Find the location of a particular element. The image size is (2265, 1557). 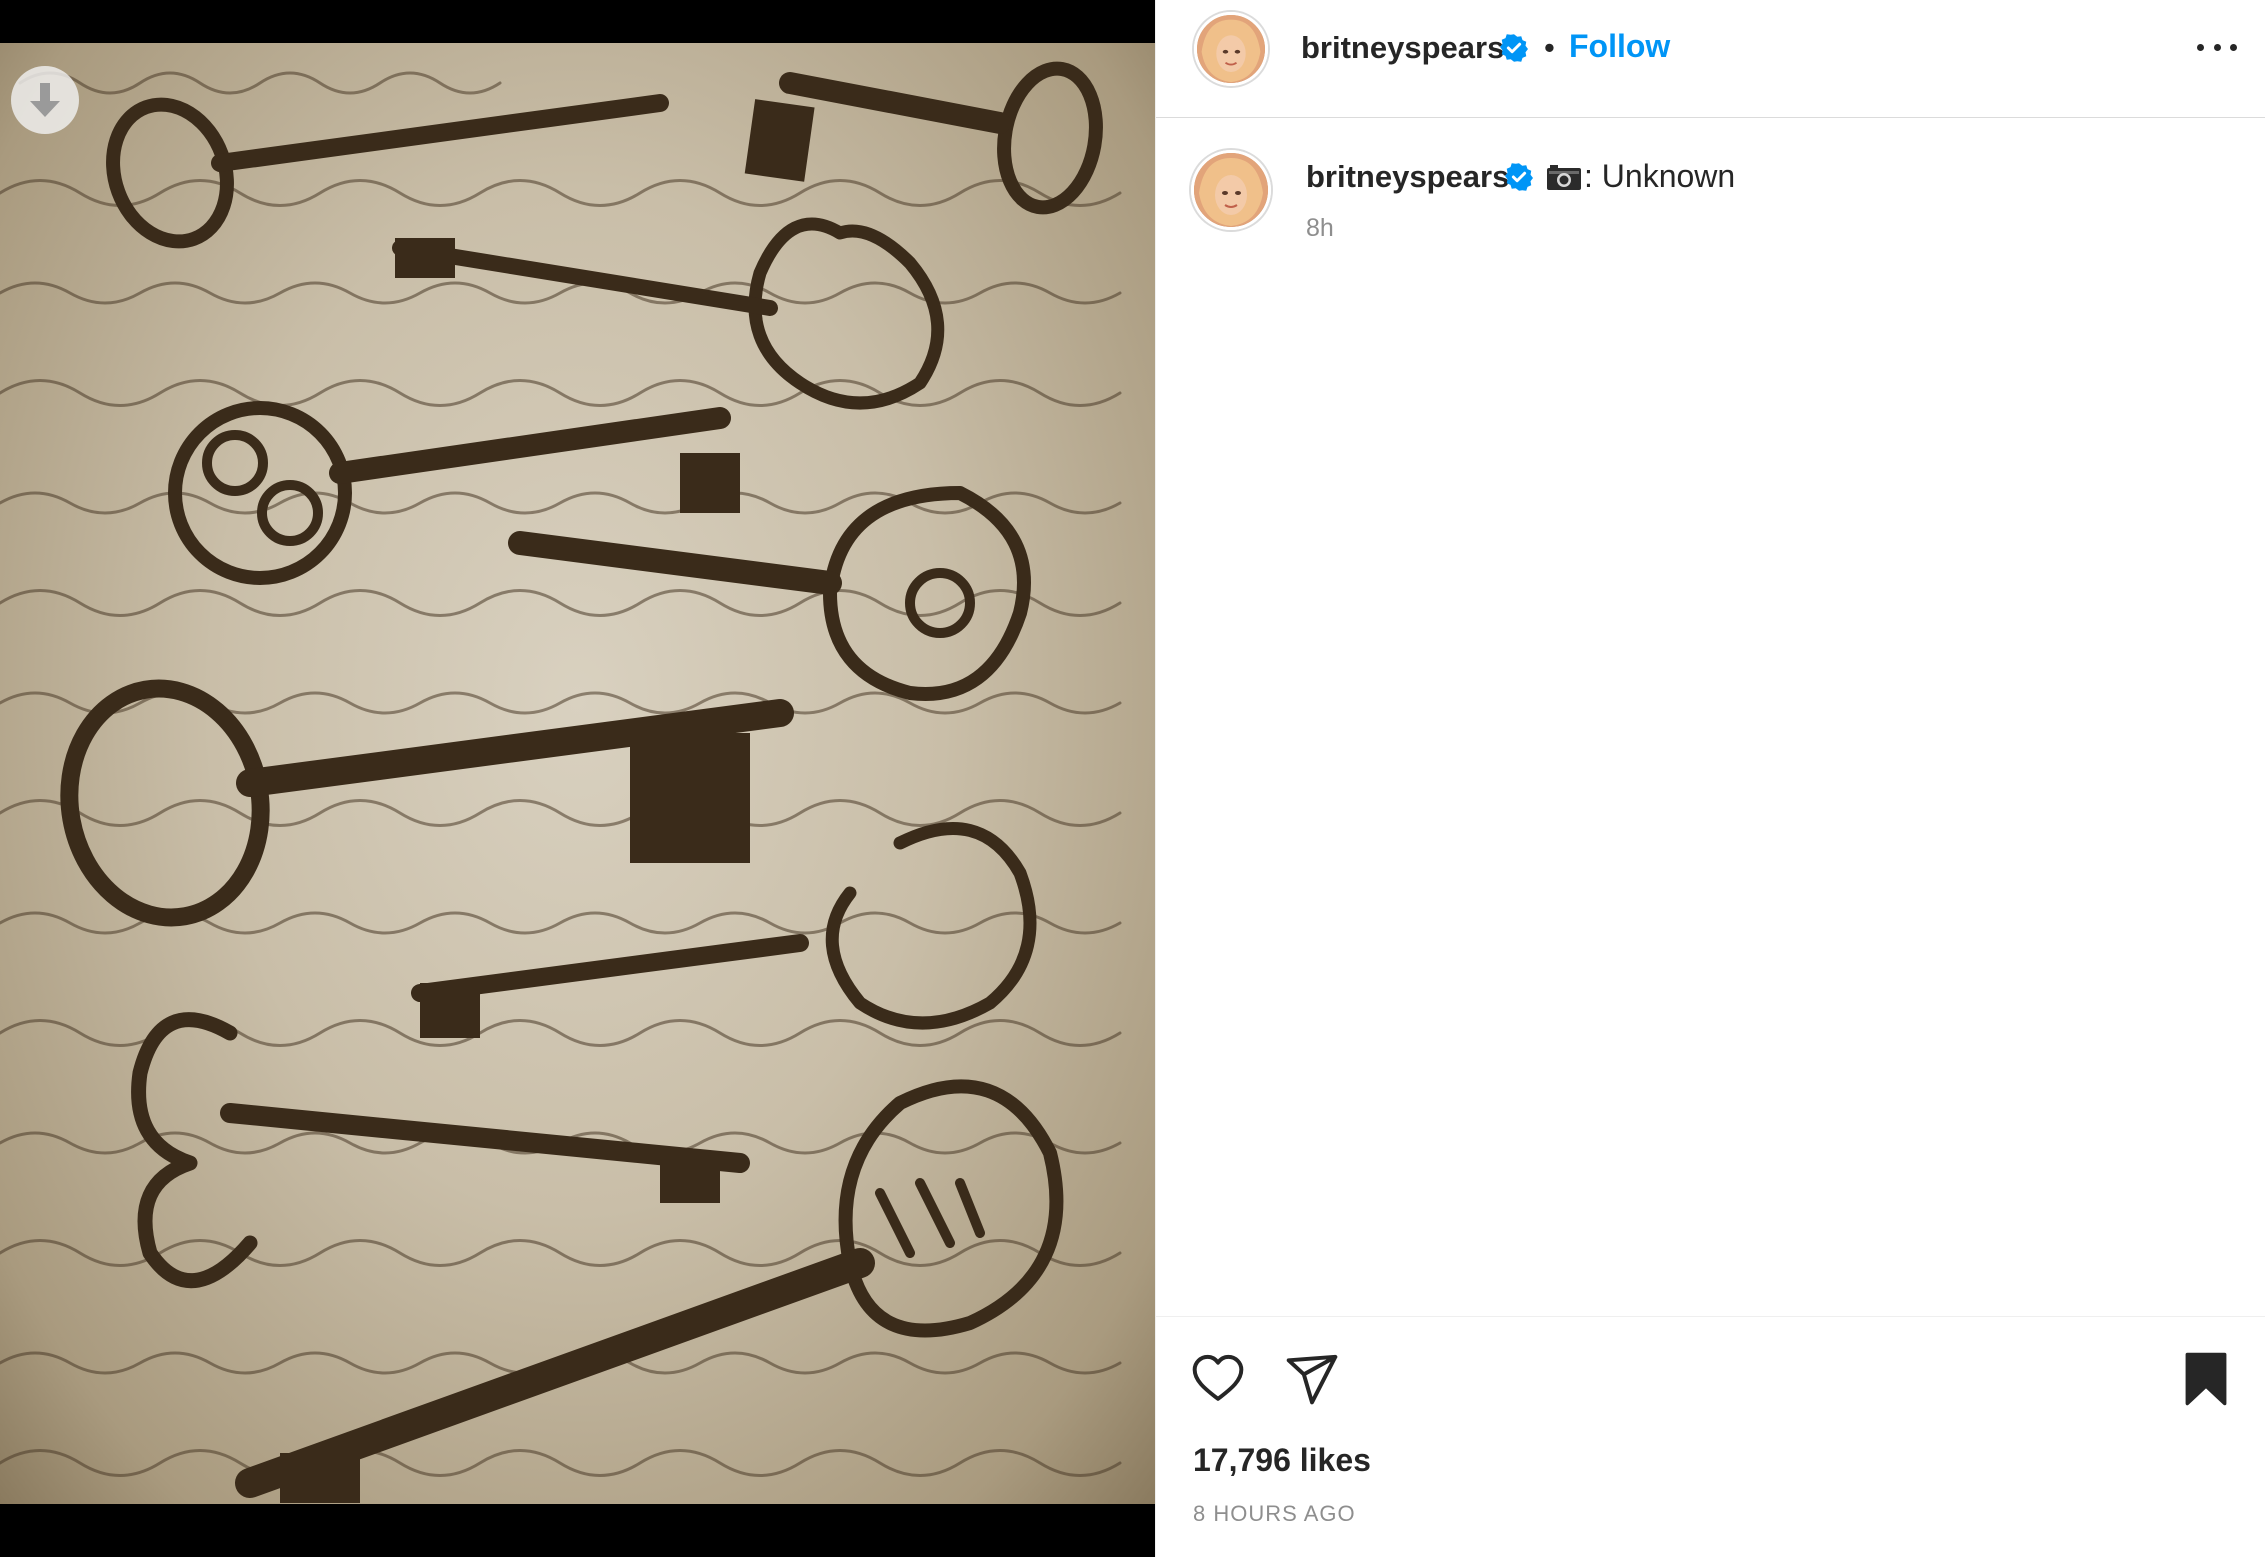

posted-time: 8 HOURS AGO is located at coordinates (1274, 1514).